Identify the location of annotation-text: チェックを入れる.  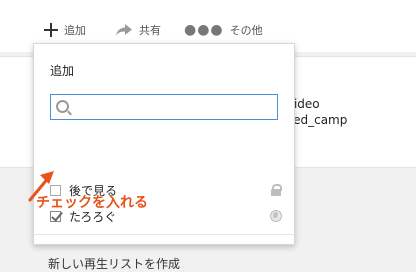
(92, 203).